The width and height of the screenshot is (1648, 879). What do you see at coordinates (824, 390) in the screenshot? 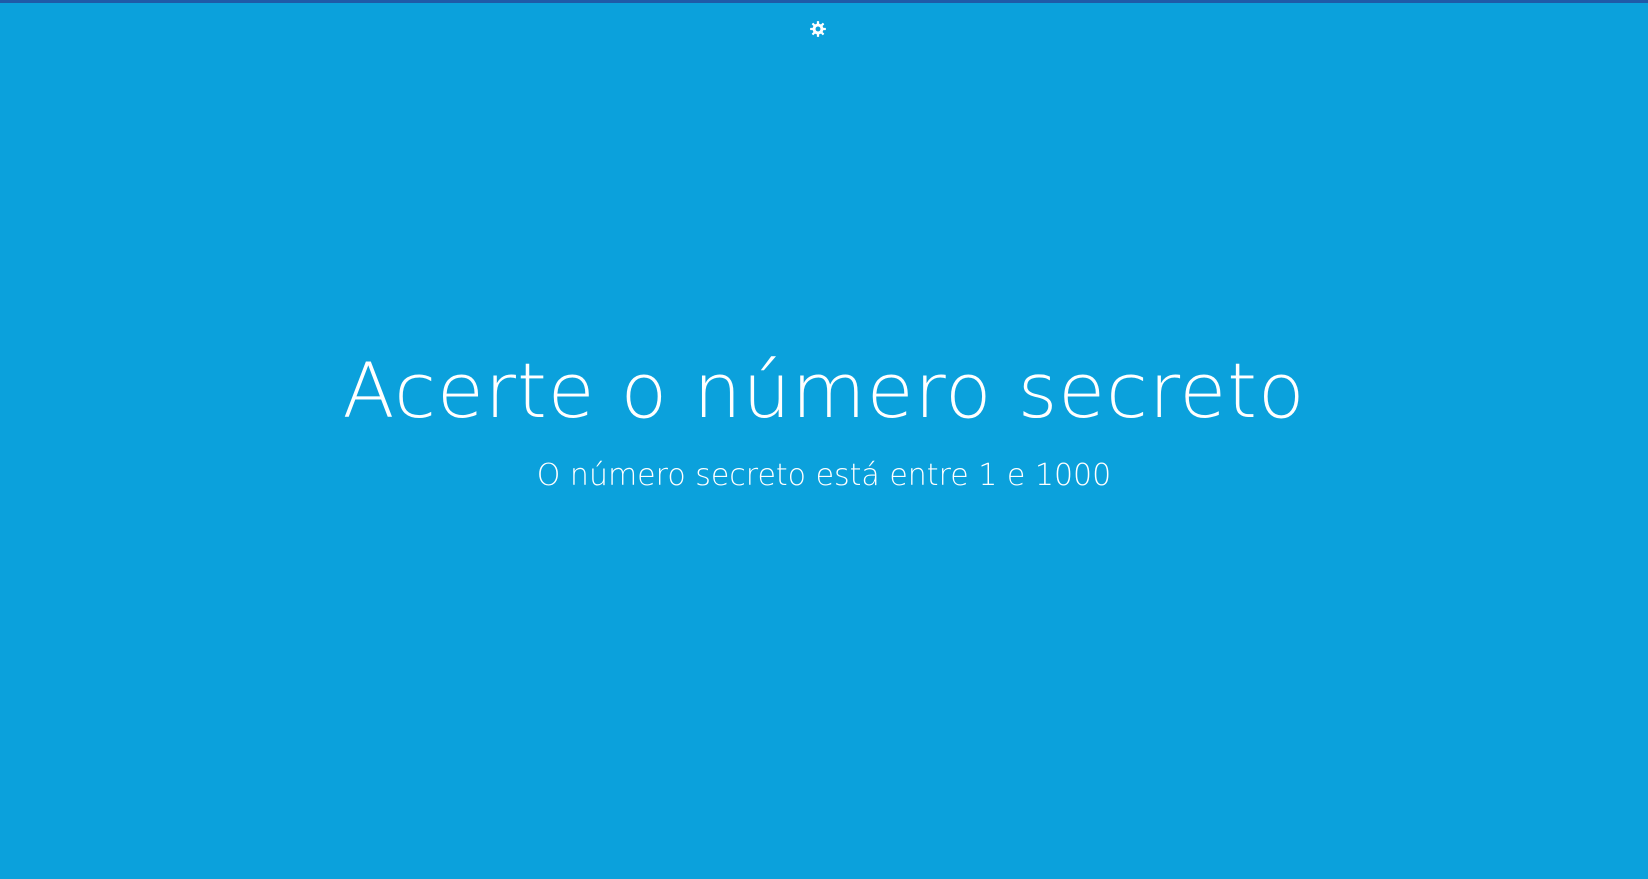
I see `page-title: Acerte o número secreto` at bounding box center [824, 390].